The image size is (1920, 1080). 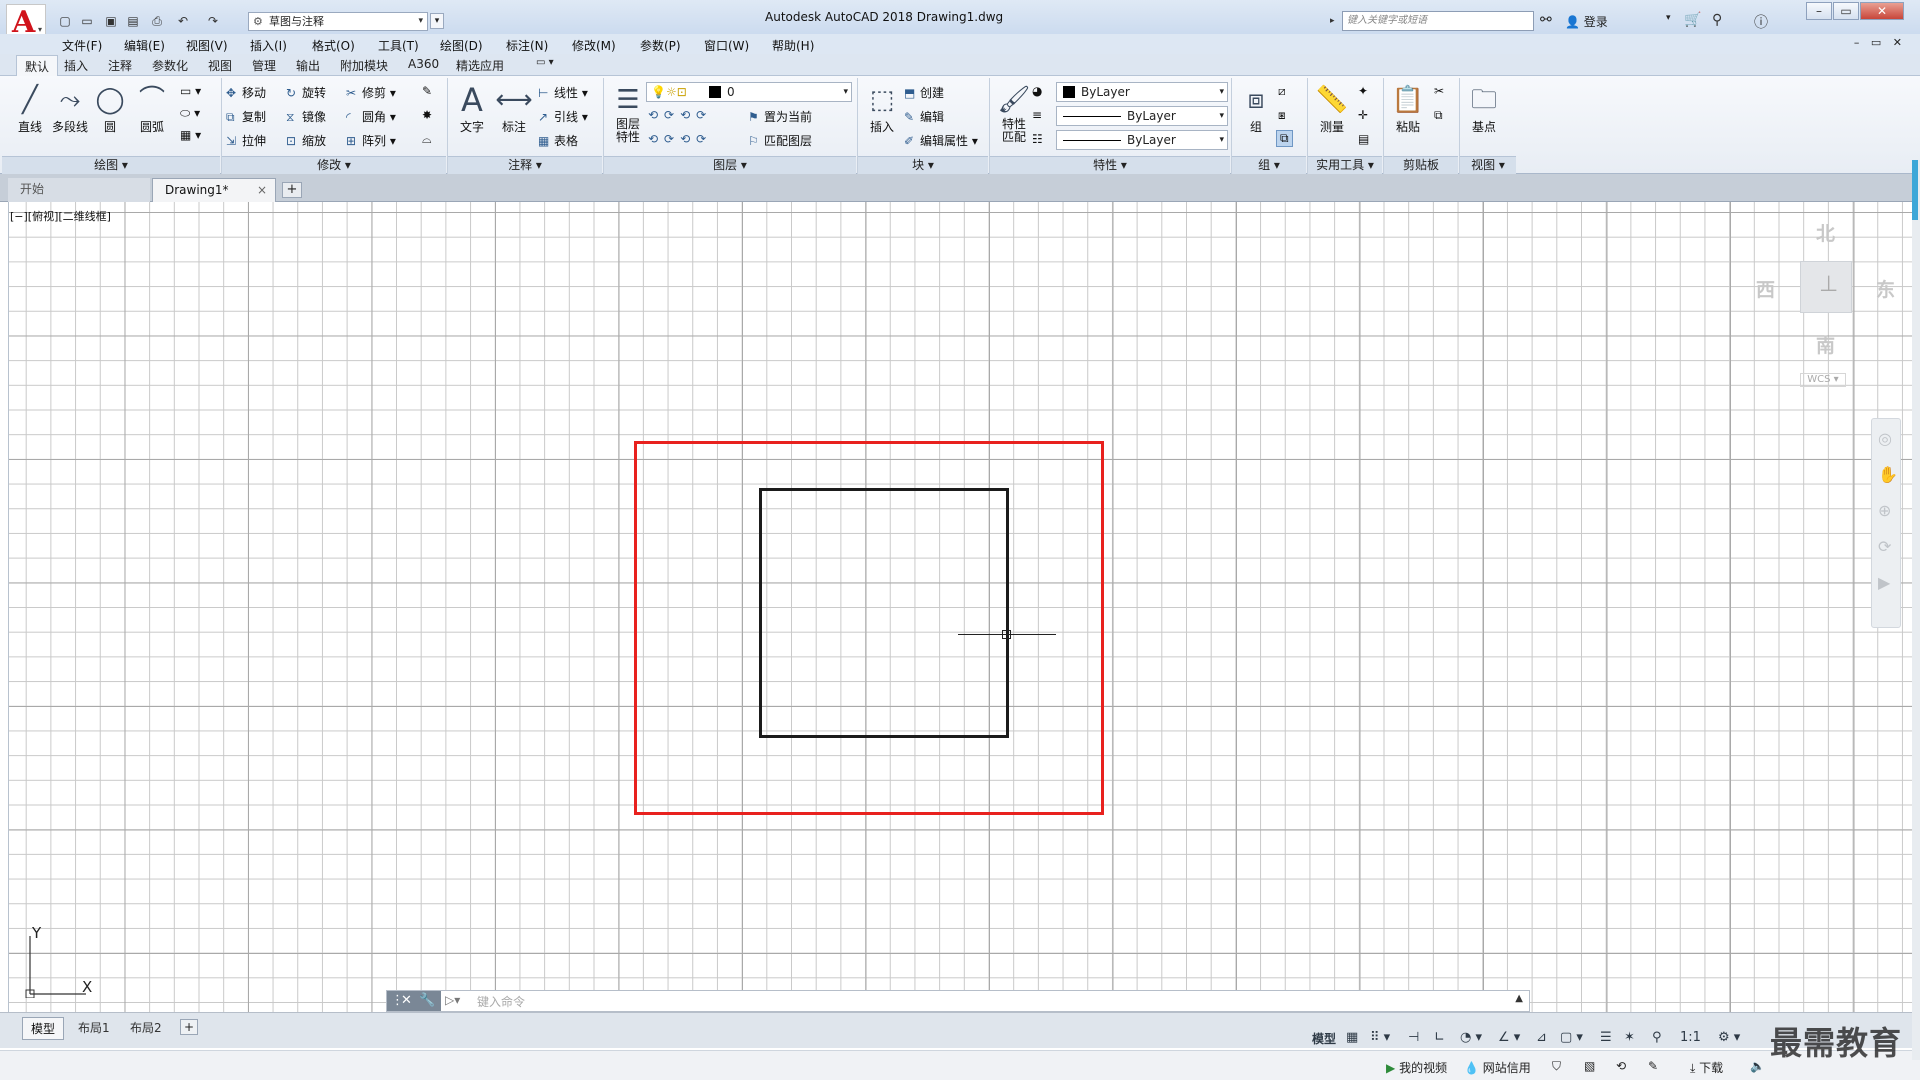 I want to click on black-square, so click(x=884, y=613).